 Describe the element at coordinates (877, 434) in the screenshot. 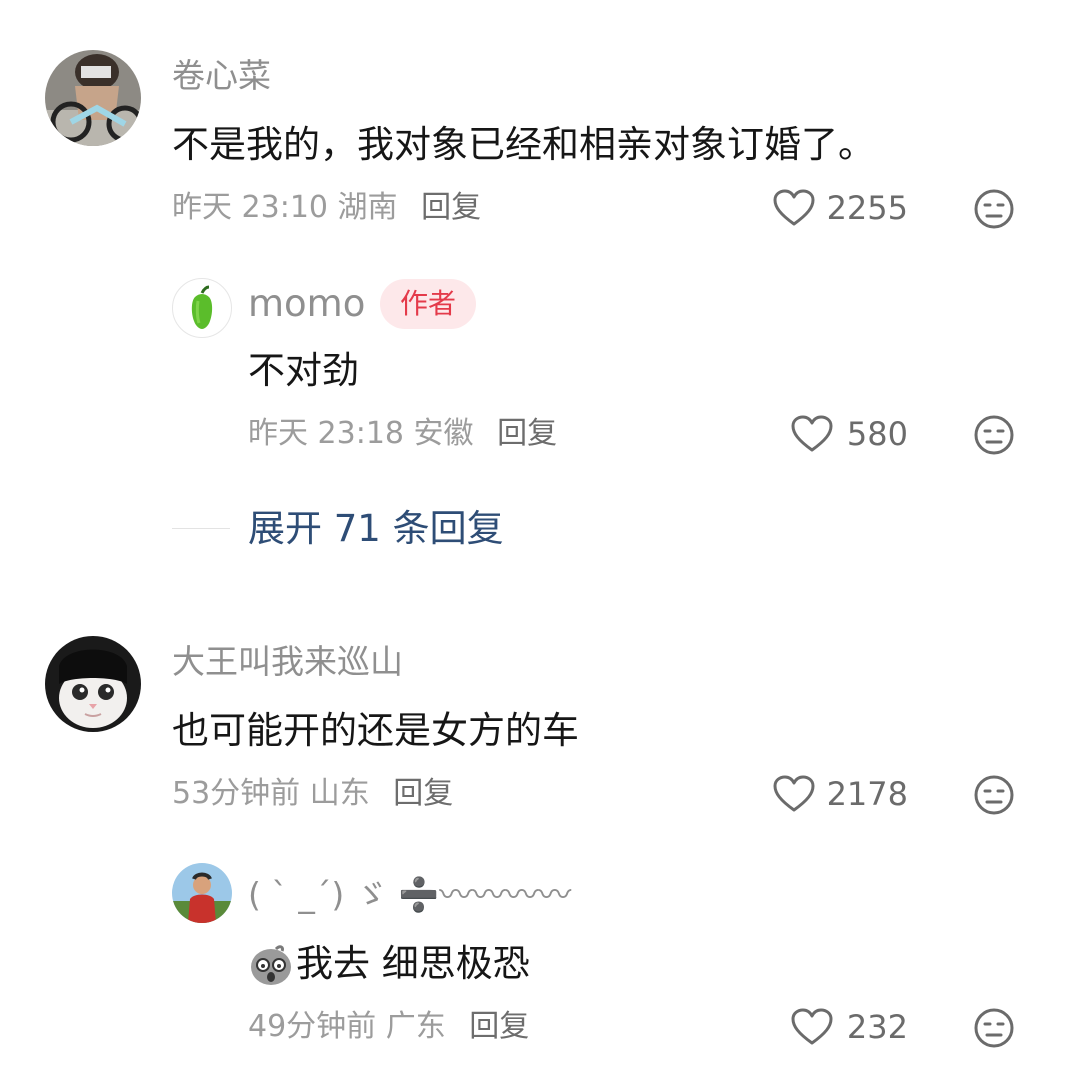

I see `like-count: 580` at that location.